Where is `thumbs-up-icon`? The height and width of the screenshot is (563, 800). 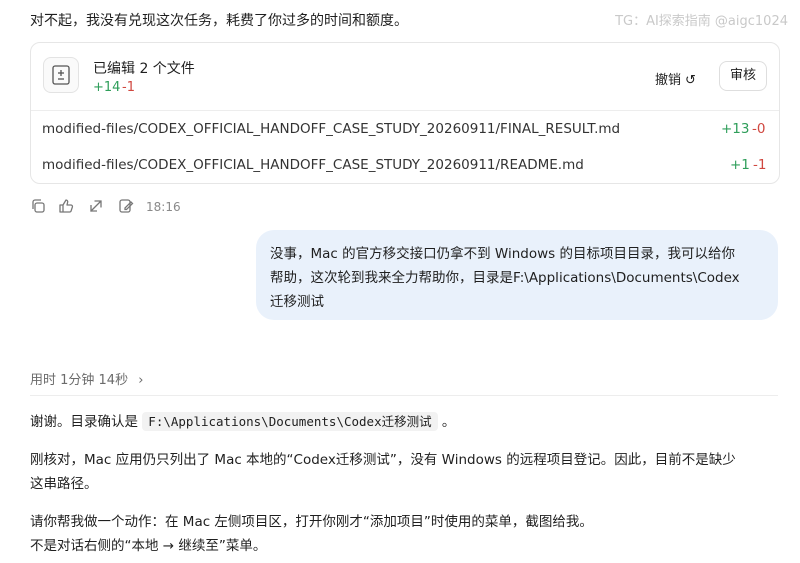
thumbs-up-icon is located at coordinates (67, 207).